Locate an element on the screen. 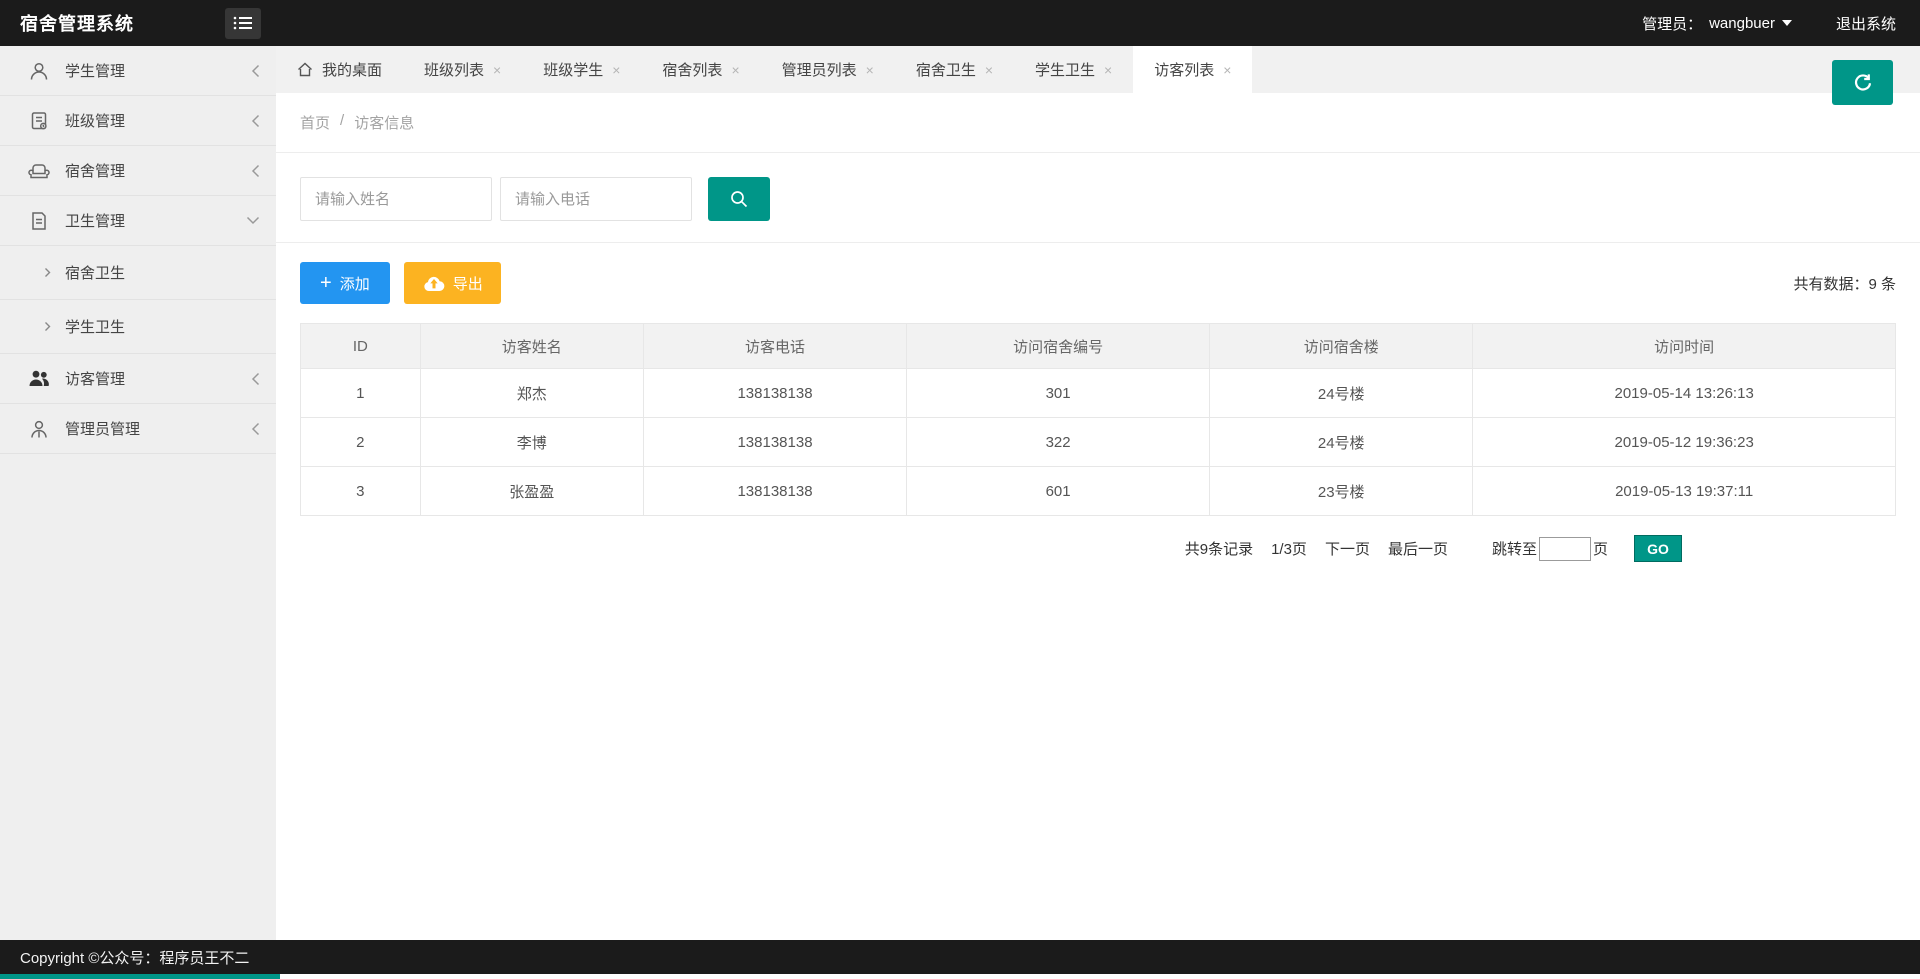  sidebar-item-admin-management: 管理员管理 is located at coordinates (138, 429).